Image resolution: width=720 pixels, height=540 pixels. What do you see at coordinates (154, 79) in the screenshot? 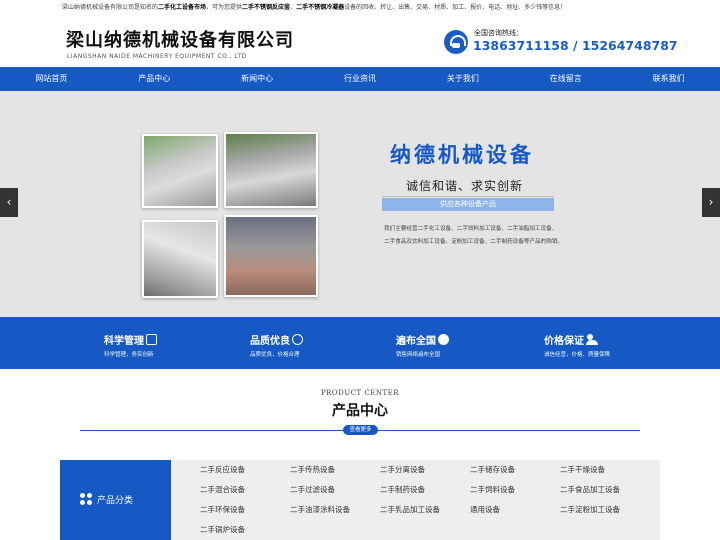
I see `nav-products: 产品中心` at bounding box center [154, 79].